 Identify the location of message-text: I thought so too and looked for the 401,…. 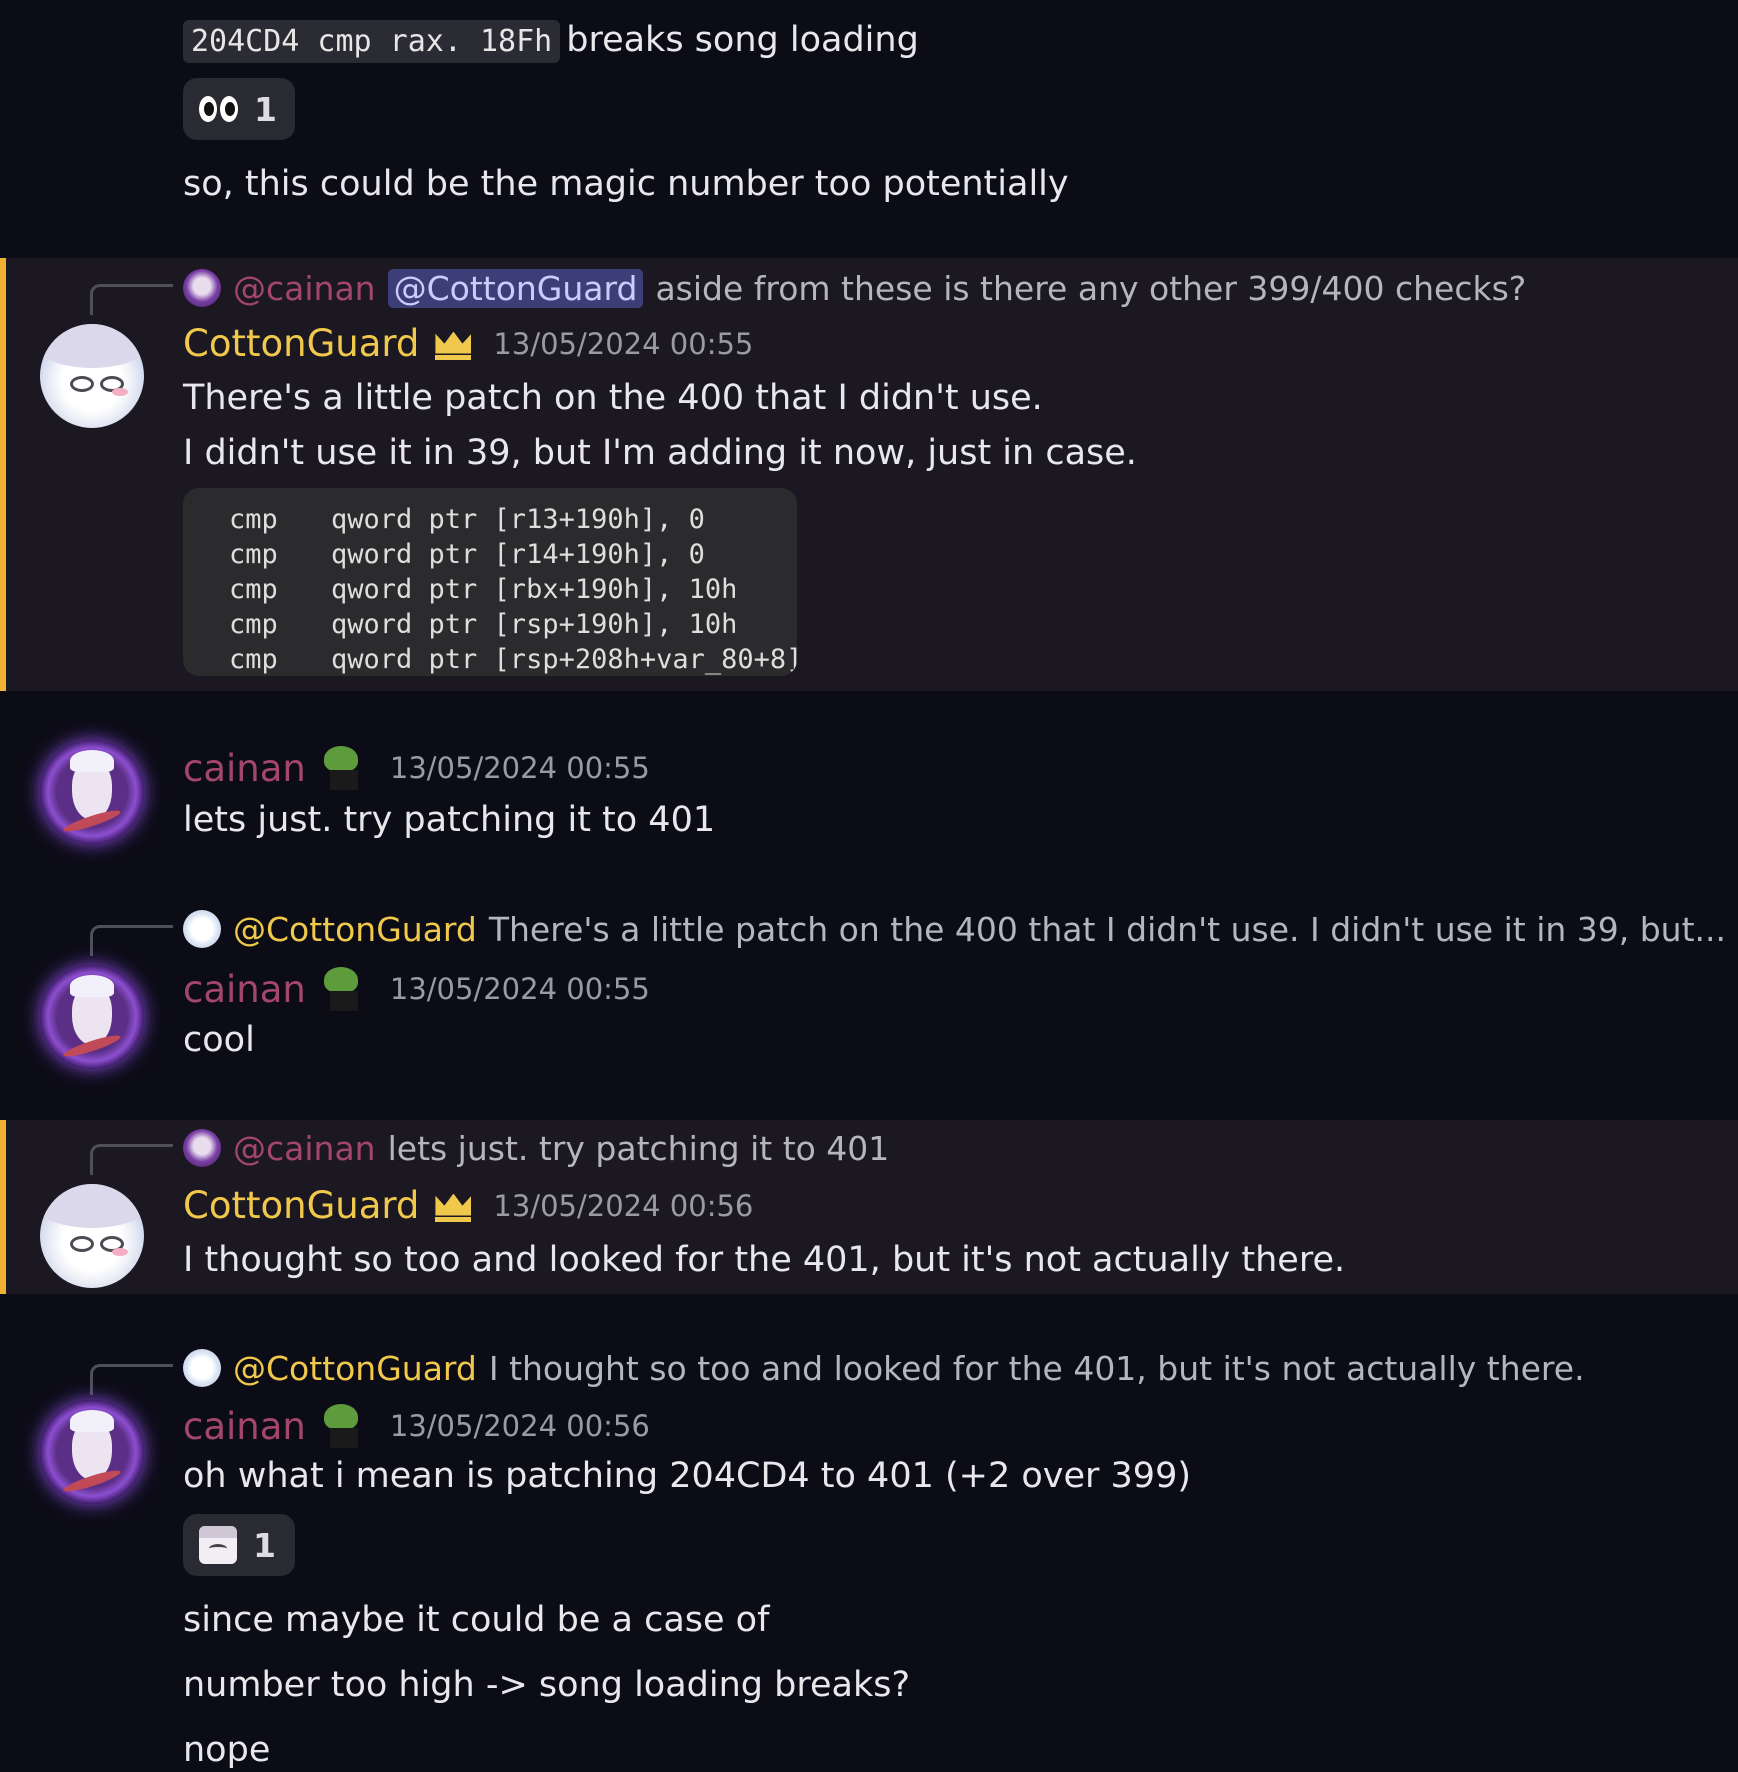
(764, 1260).